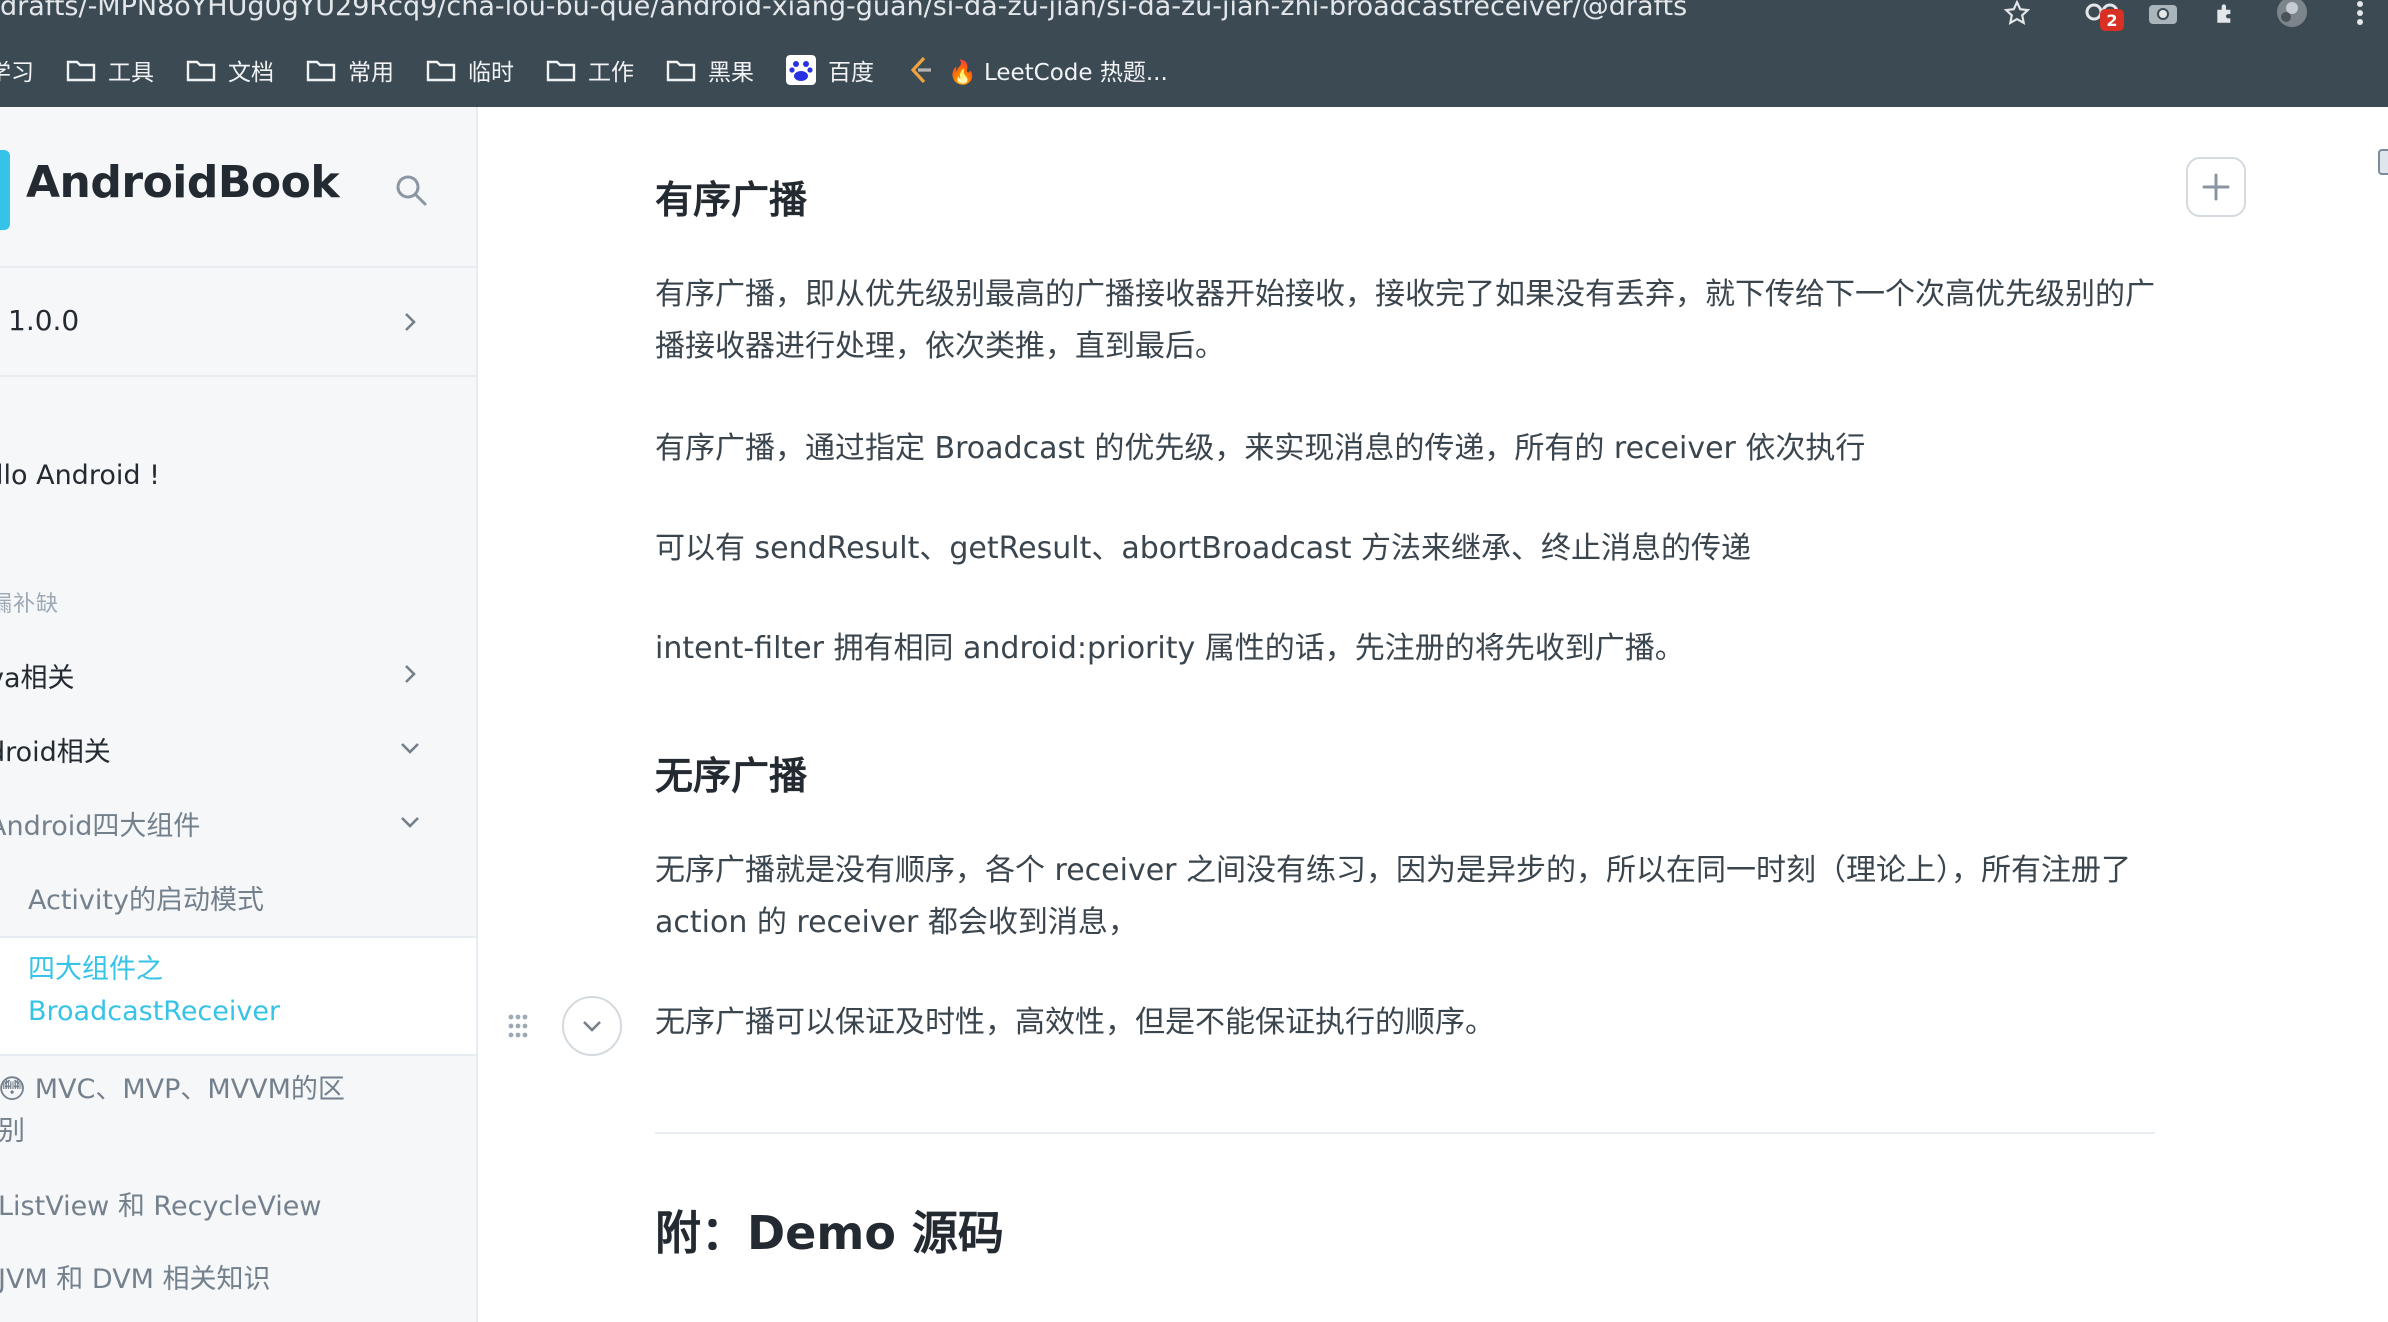  What do you see at coordinates (183, 182) in the screenshot?
I see `brand-title: AndroidBook` at bounding box center [183, 182].